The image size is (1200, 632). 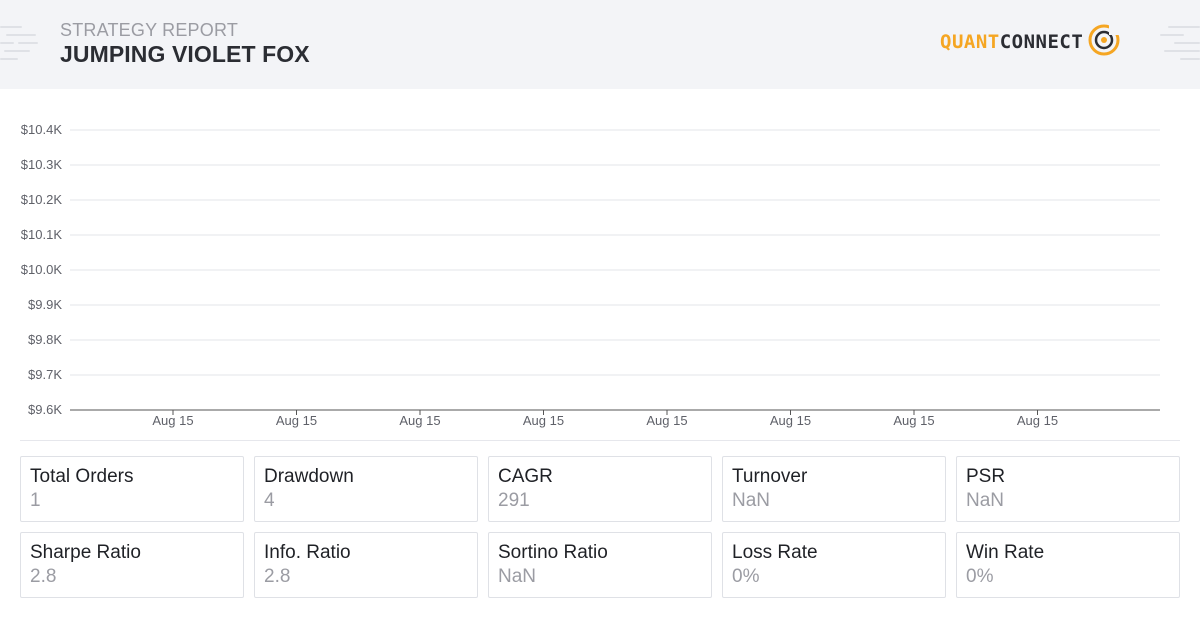 What do you see at coordinates (309, 476) in the screenshot?
I see `stat-label: Drawdown` at bounding box center [309, 476].